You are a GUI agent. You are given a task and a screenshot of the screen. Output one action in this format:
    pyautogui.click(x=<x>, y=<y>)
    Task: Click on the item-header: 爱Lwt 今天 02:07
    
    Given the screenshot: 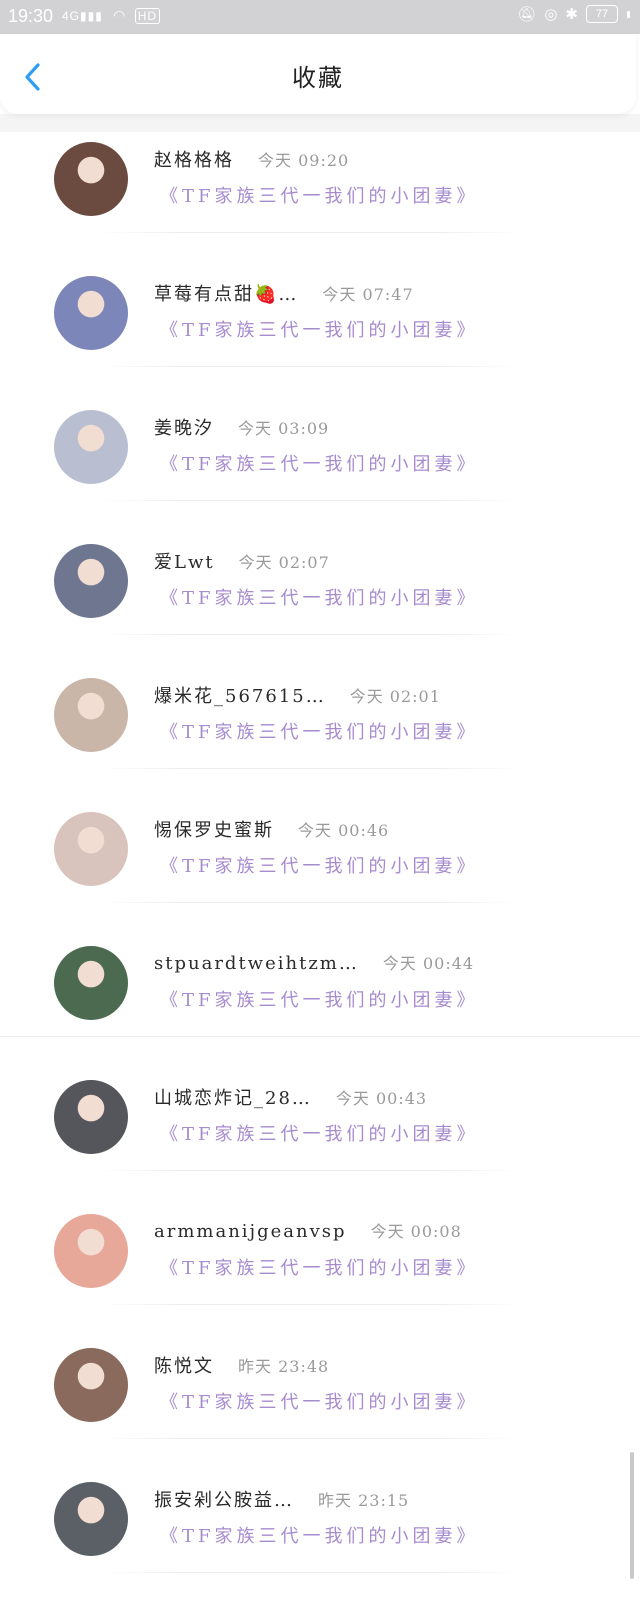 What is the action you would take?
    pyautogui.click(x=242, y=561)
    